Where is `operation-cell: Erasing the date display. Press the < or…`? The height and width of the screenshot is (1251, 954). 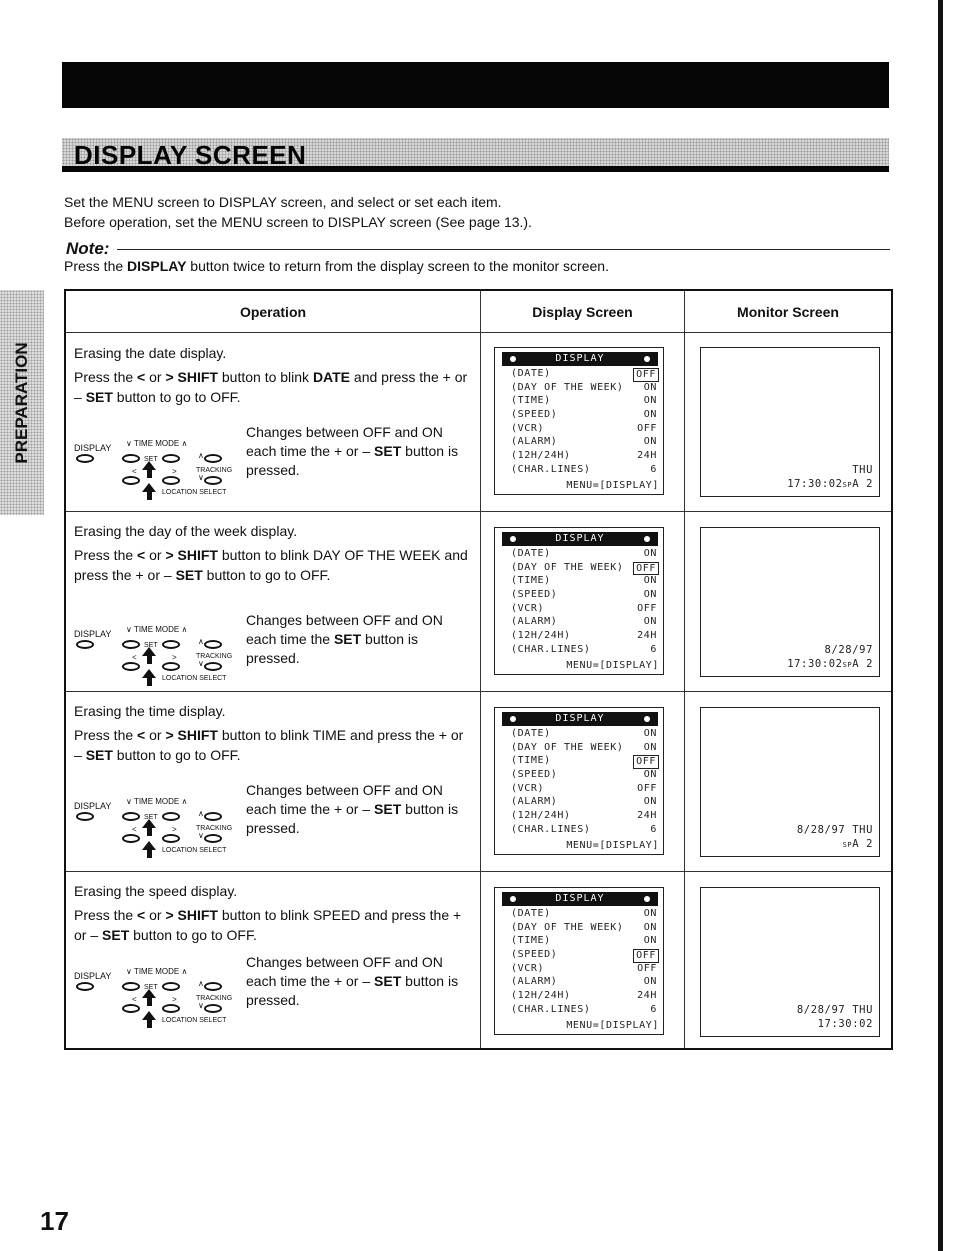
operation-cell: Erasing the date display. Press the < or… is located at coordinates (274, 377).